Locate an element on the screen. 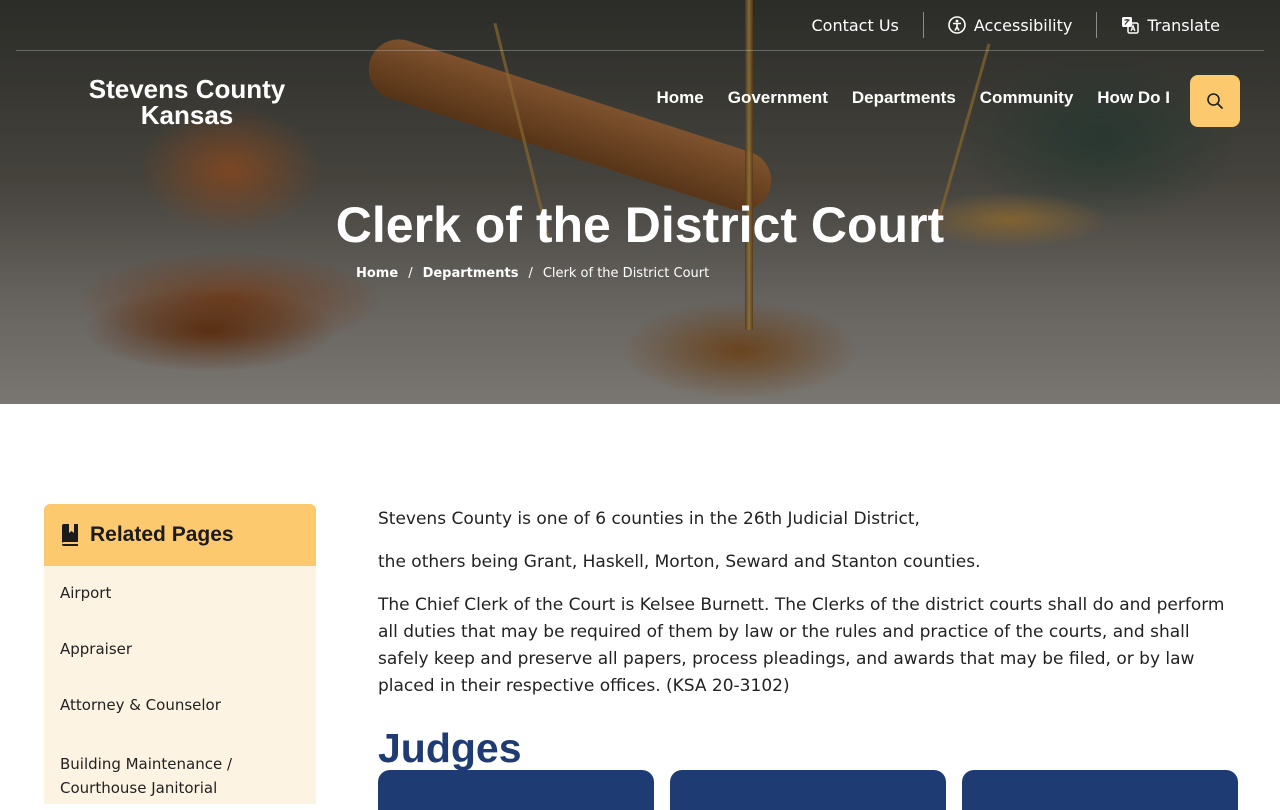 The image size is (1280, 810). sidebar-item-attorney: Attorney & Counselor is located at coordinates (180, 705).